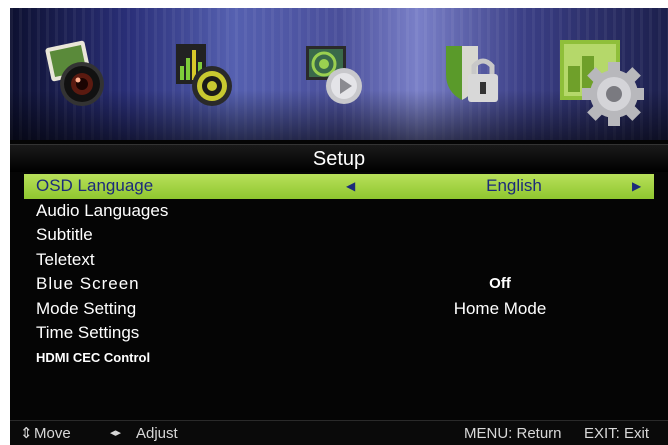 The width and height of the screenshot is (668, 445). What do you see at coordinates (205, 75) in the screenshot?
I see `sound-speaker-icon` at bounding box center [205, 75].